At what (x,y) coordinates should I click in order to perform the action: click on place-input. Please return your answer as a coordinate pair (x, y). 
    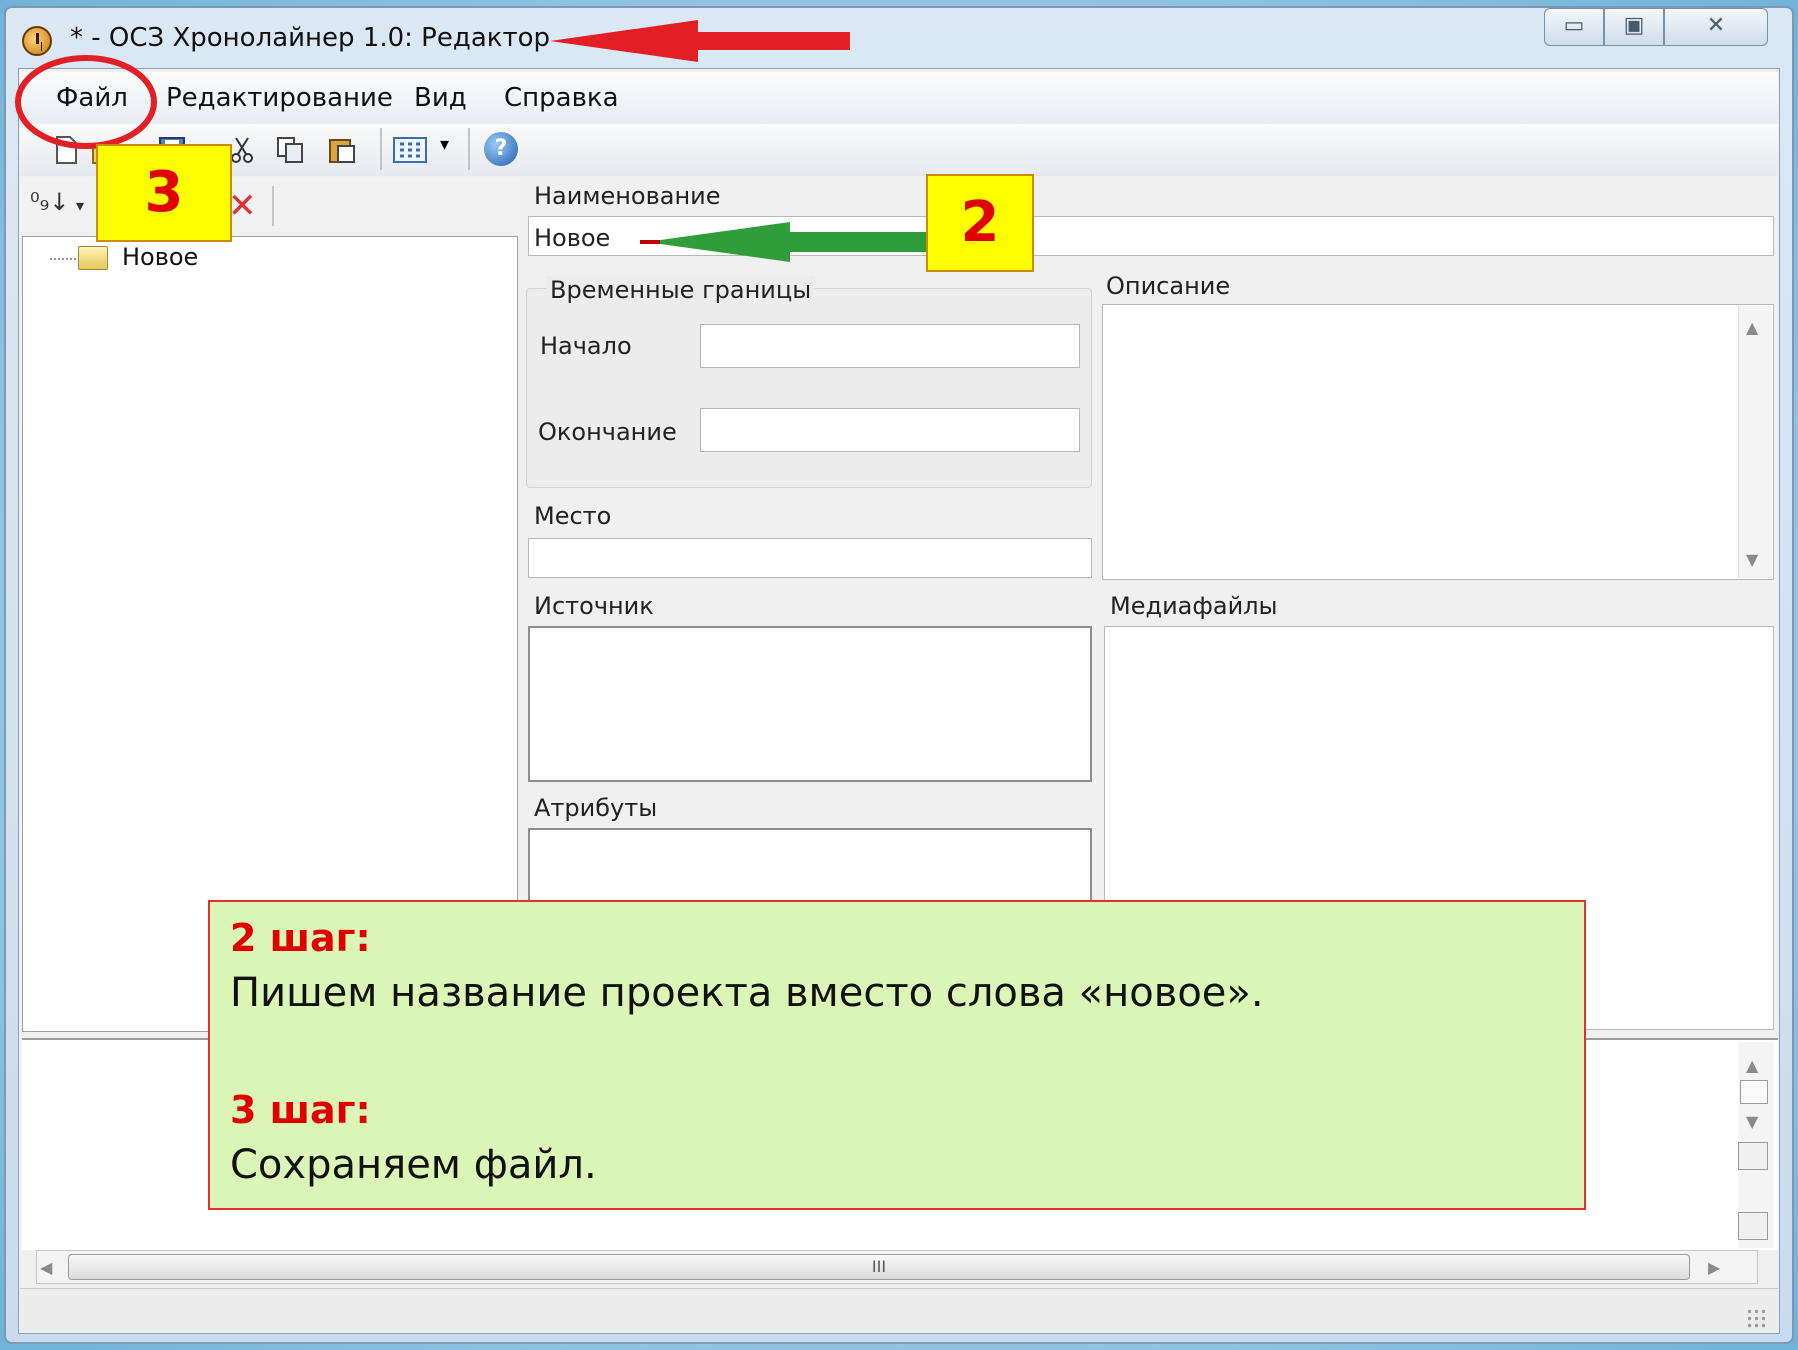
    Looking at the image, I should click on (810, 558).